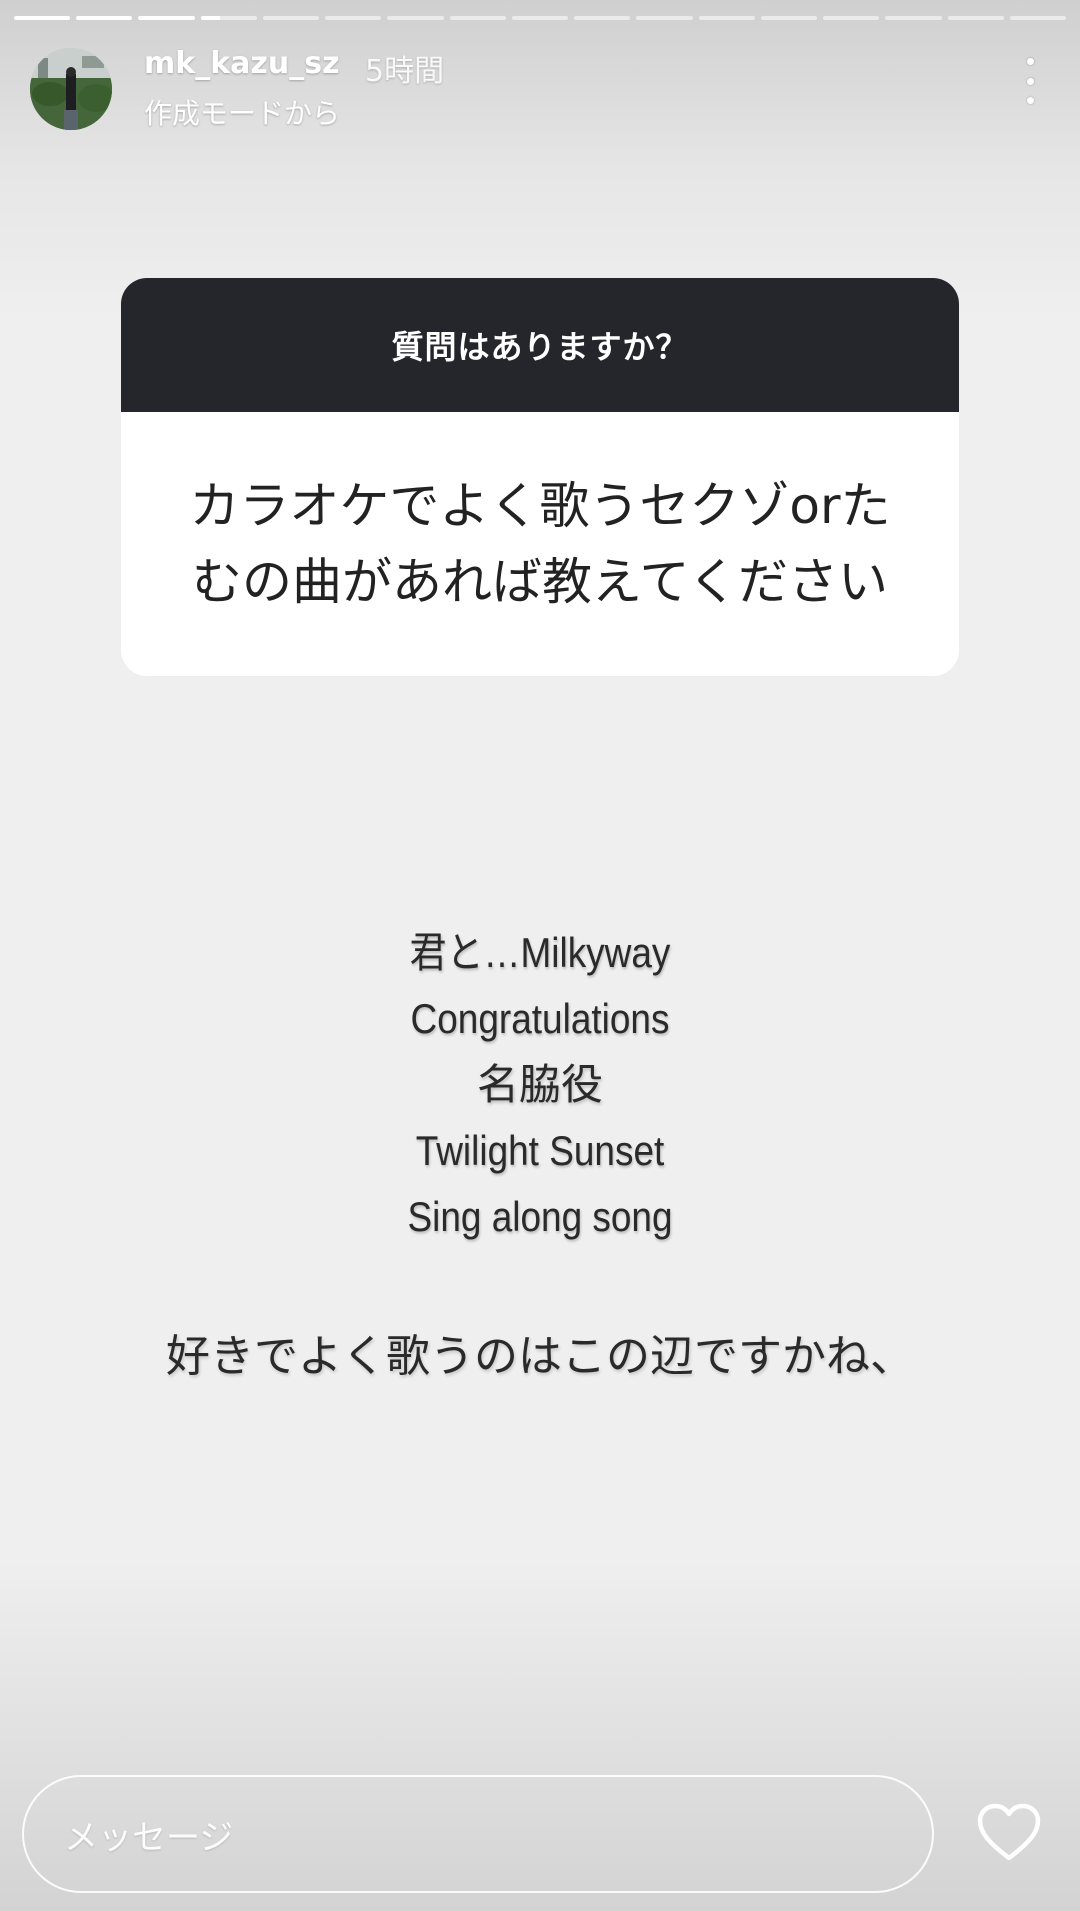 The height and width of the screenshot is (1911, 1080). I want to click on story-header: mk_kazu_sz 5時間 作成モードから, so click(540, 89).